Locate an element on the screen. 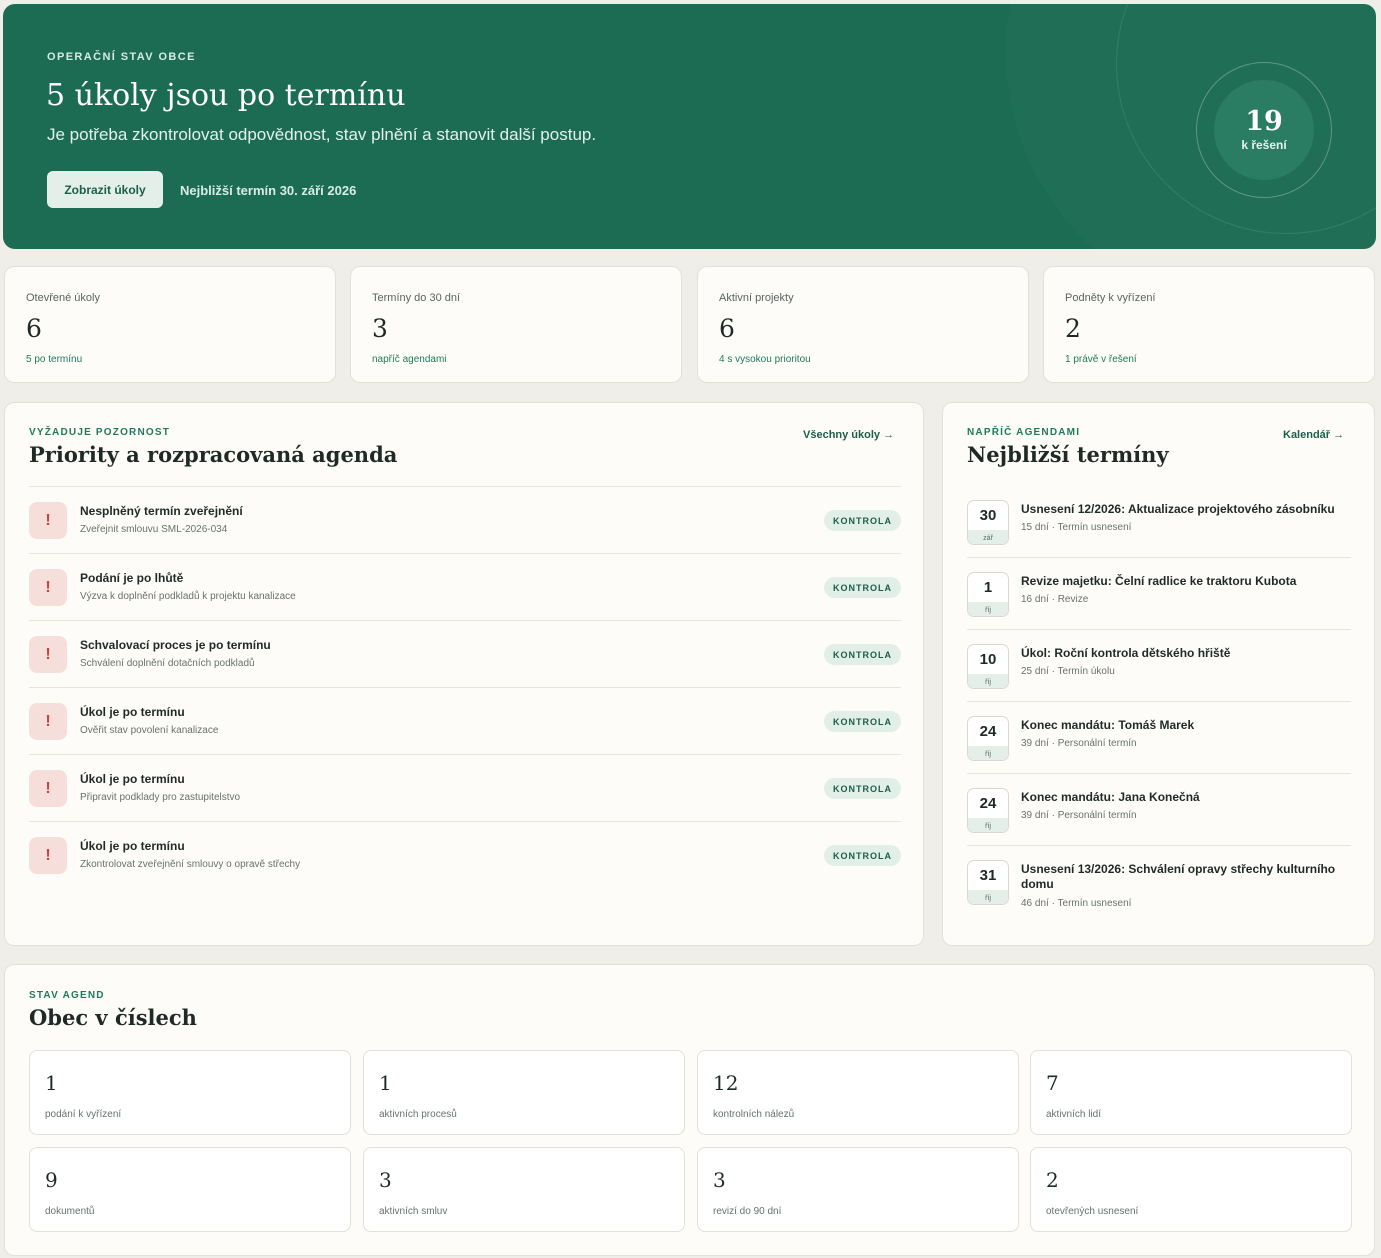  metric-card: 3 revizí do 90 dní is located at coordinates (858, 1189).